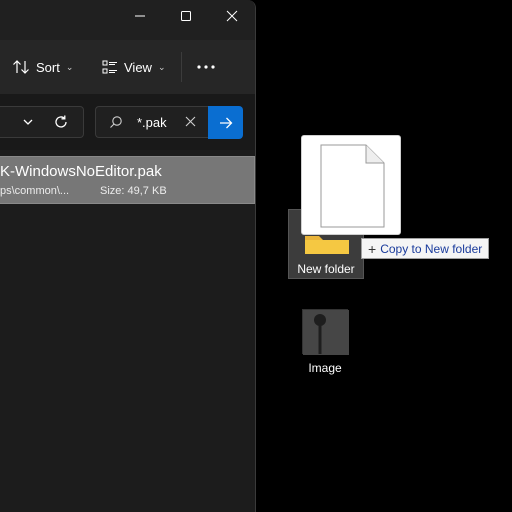  I want to click on minimize-button, so click(140, 16).